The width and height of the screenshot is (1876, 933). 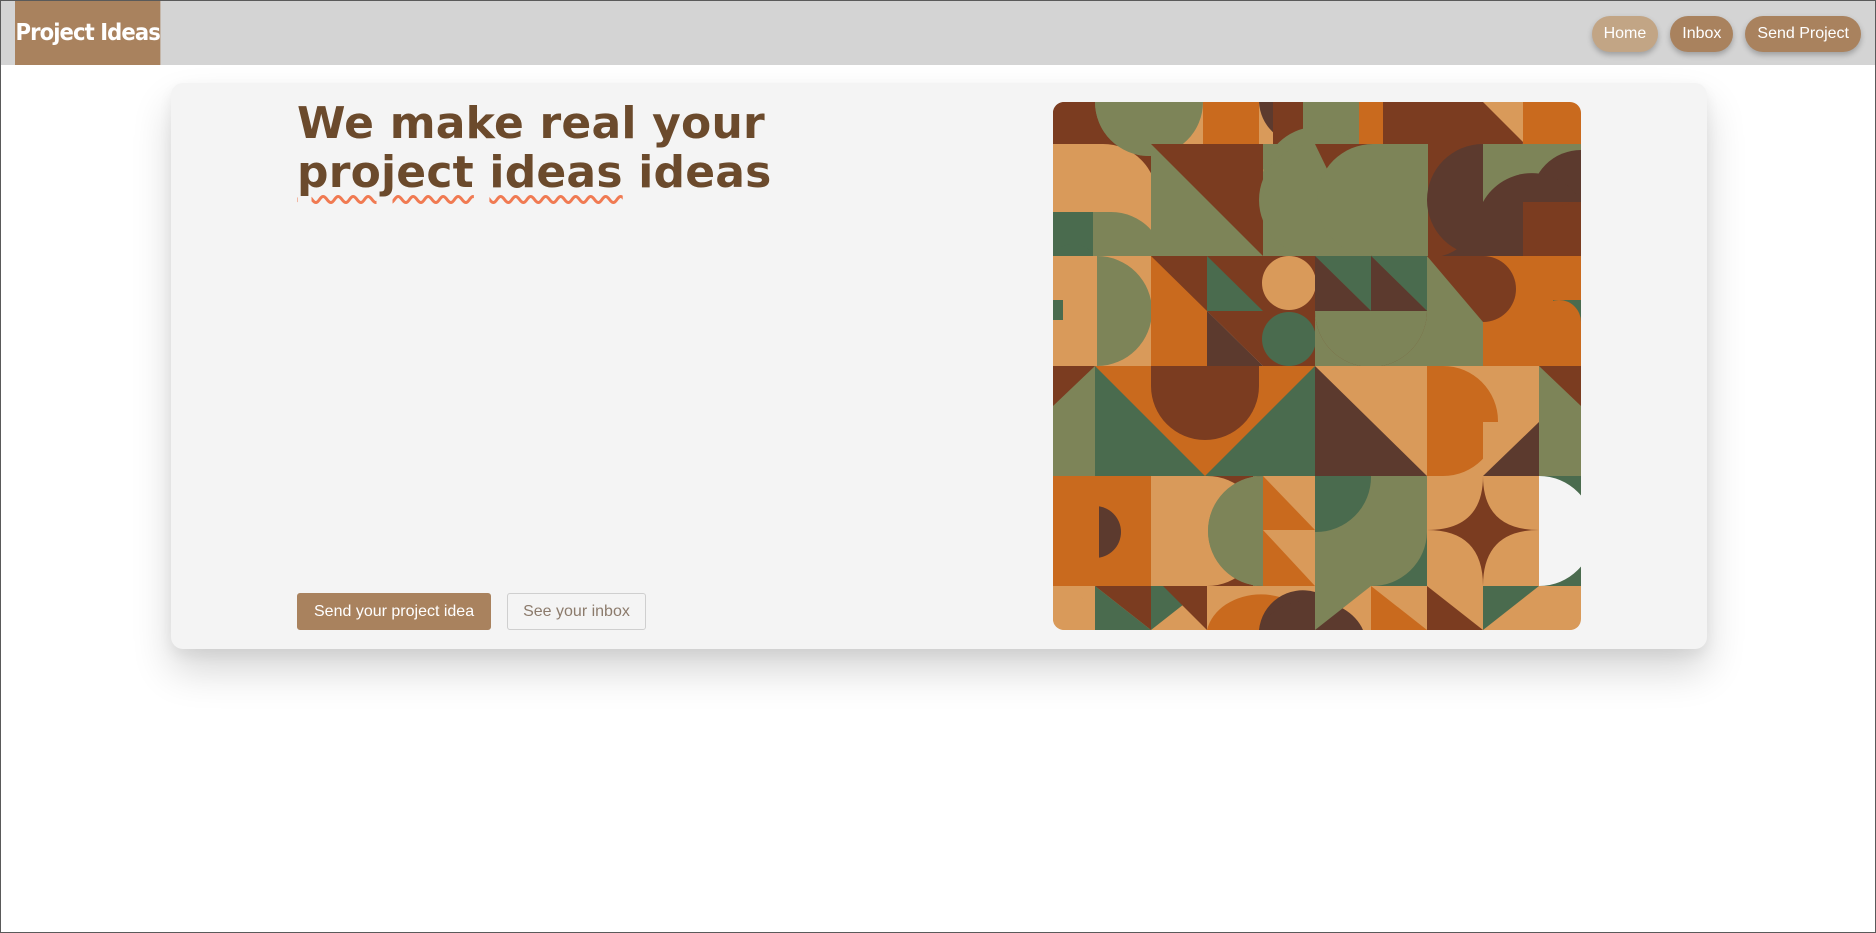 What do you see at coordinates (556, 172) in the screenshot?
I see `headline-underlined-word: ideas` at bounding box center [556, 172].